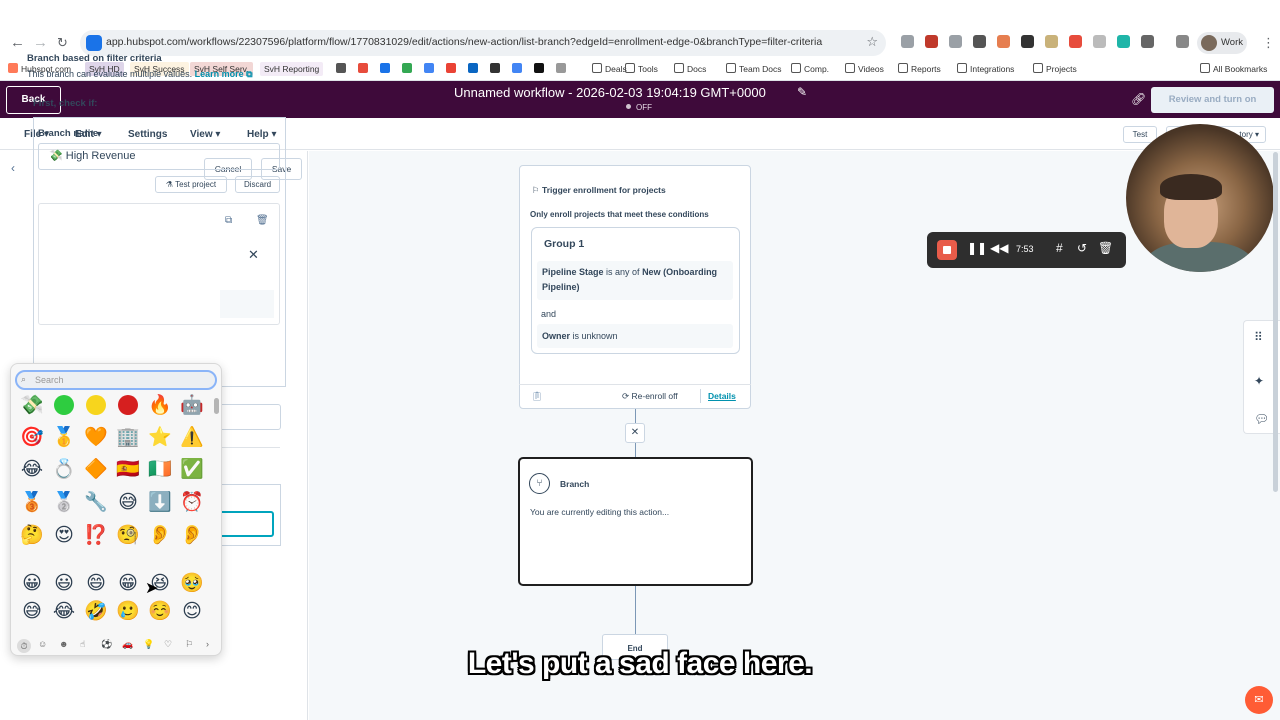 The height and width of the screenshot is (720, 1280). Describe the element at coordinates (1259, 381) in the screenshot. I see `sparkle-icon: ✦` at that location.